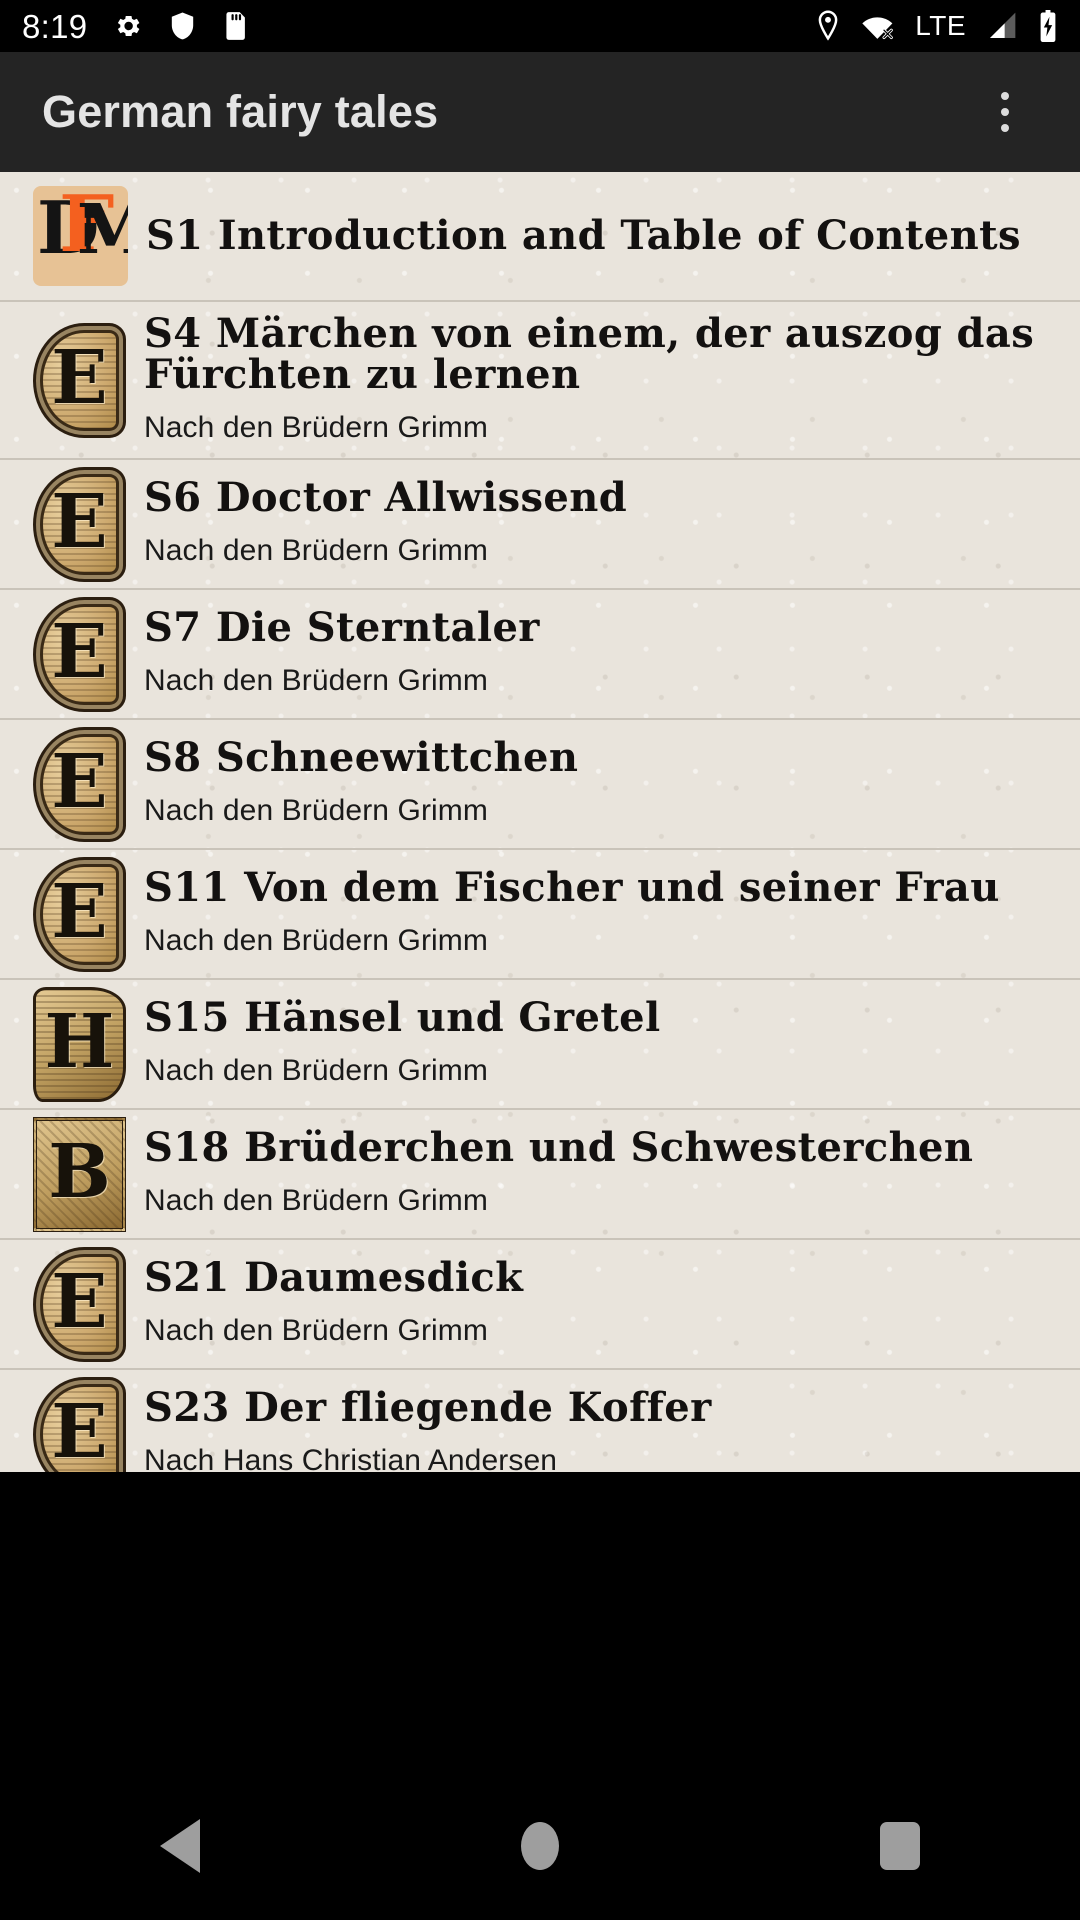 This screenshot has width=1080, height=1920. Describe the element at coordinates (572, 888) in the screenshot. I see `list-item-title: S11 Von dem Fischer und seiner Frau` at that location.